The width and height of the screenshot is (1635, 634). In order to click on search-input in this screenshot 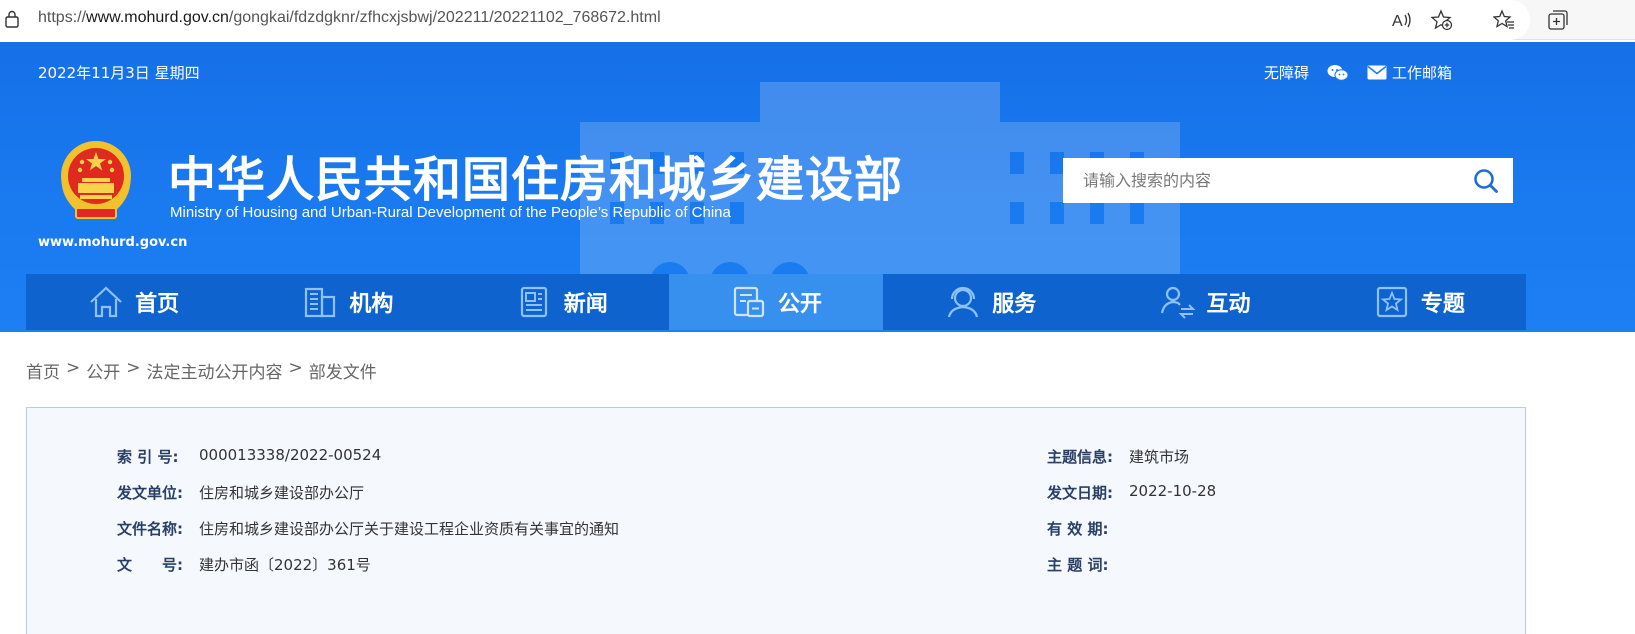, I will do `click(1258, 180)`.